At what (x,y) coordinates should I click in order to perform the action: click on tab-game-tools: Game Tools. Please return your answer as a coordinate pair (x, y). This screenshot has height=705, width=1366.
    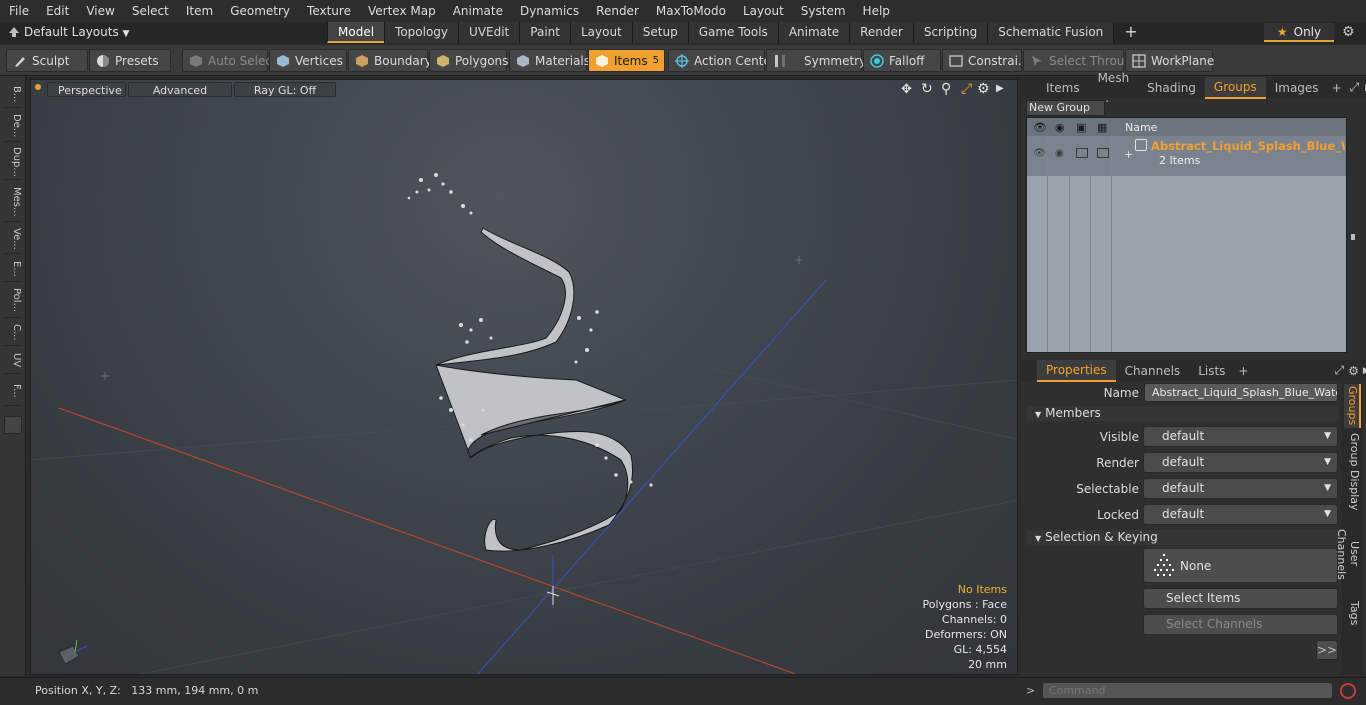
    Looking at the image, I should click on (732, 32).